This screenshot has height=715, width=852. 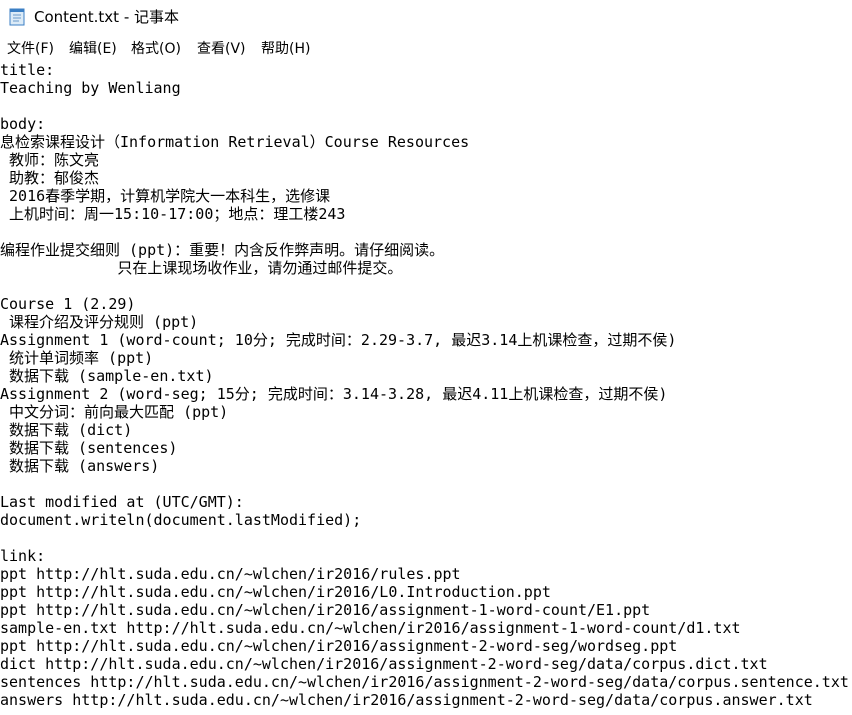 I want to click on text-line: 教师：陈文亮, so click(x=50, y=160).